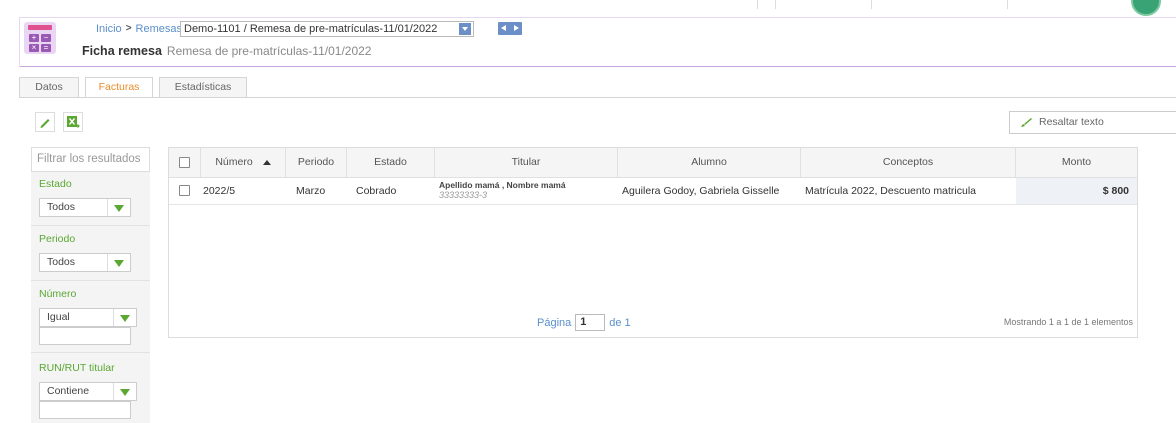 The image size is (1176, 423). Describe the element at coordinates (311, 191) in the screenshot. I see `cell-periodo: Marzo` at that location.